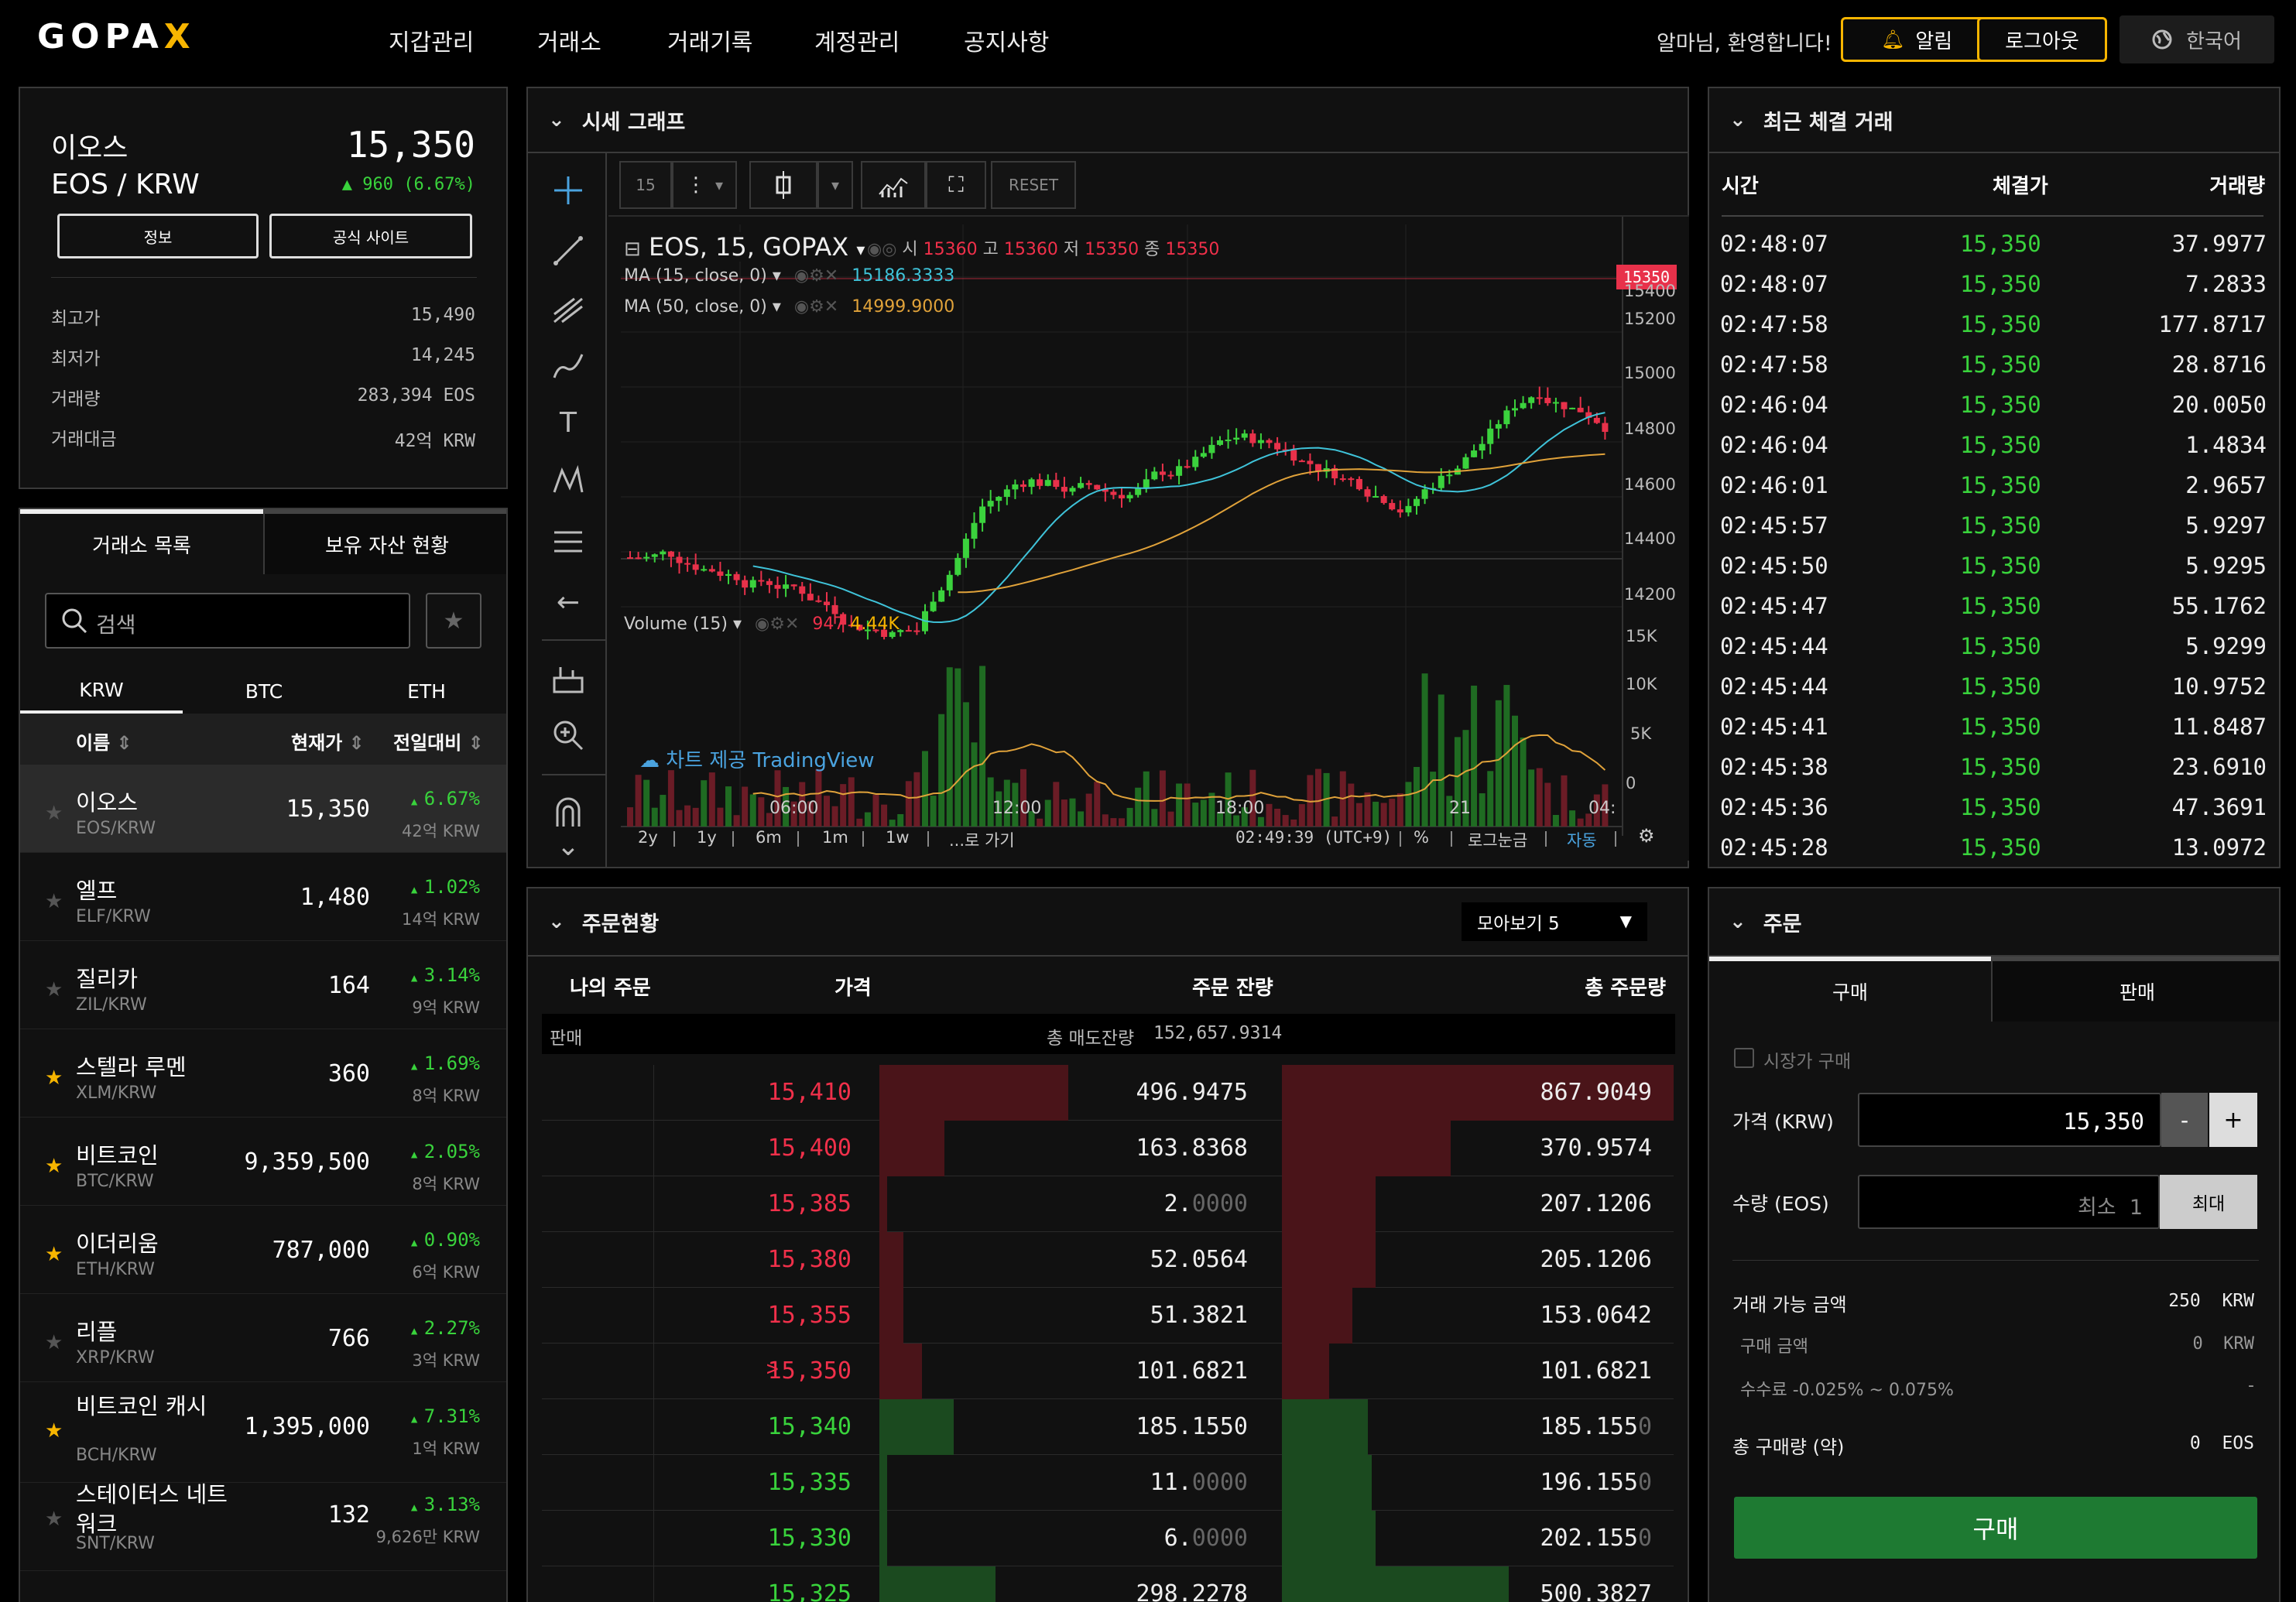 This screenshot has width=2296, height=1602. What do you see at coordinates (568, 481) in the screenshot?
I see `pattern-icon` at bounding box center [568, 481].